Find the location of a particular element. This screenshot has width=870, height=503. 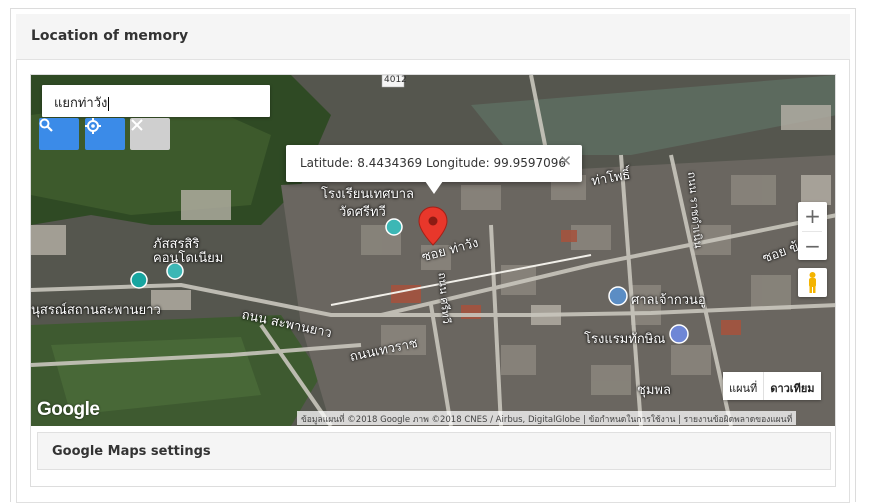

info-close-icon: ✕ is located at coordinates (565, 161).